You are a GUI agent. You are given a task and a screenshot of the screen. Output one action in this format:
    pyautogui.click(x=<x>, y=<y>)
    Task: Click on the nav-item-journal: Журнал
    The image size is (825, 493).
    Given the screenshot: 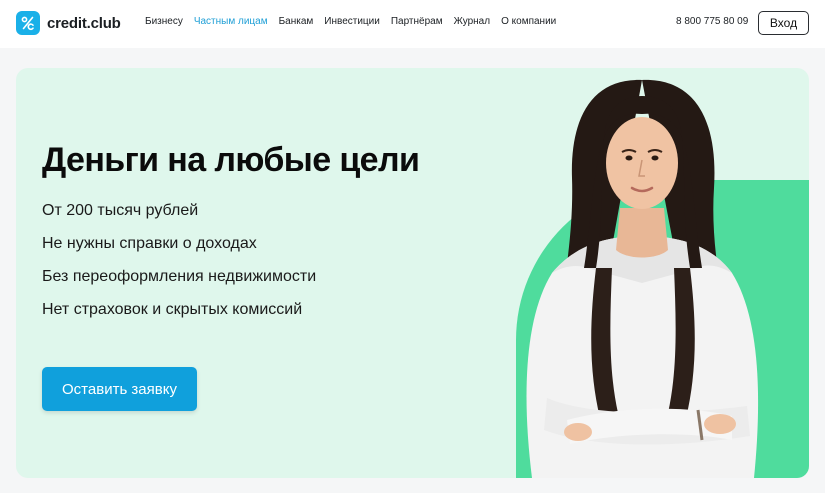 What is the action you would take?
    pyautogui.click(x=472, y=21)
    